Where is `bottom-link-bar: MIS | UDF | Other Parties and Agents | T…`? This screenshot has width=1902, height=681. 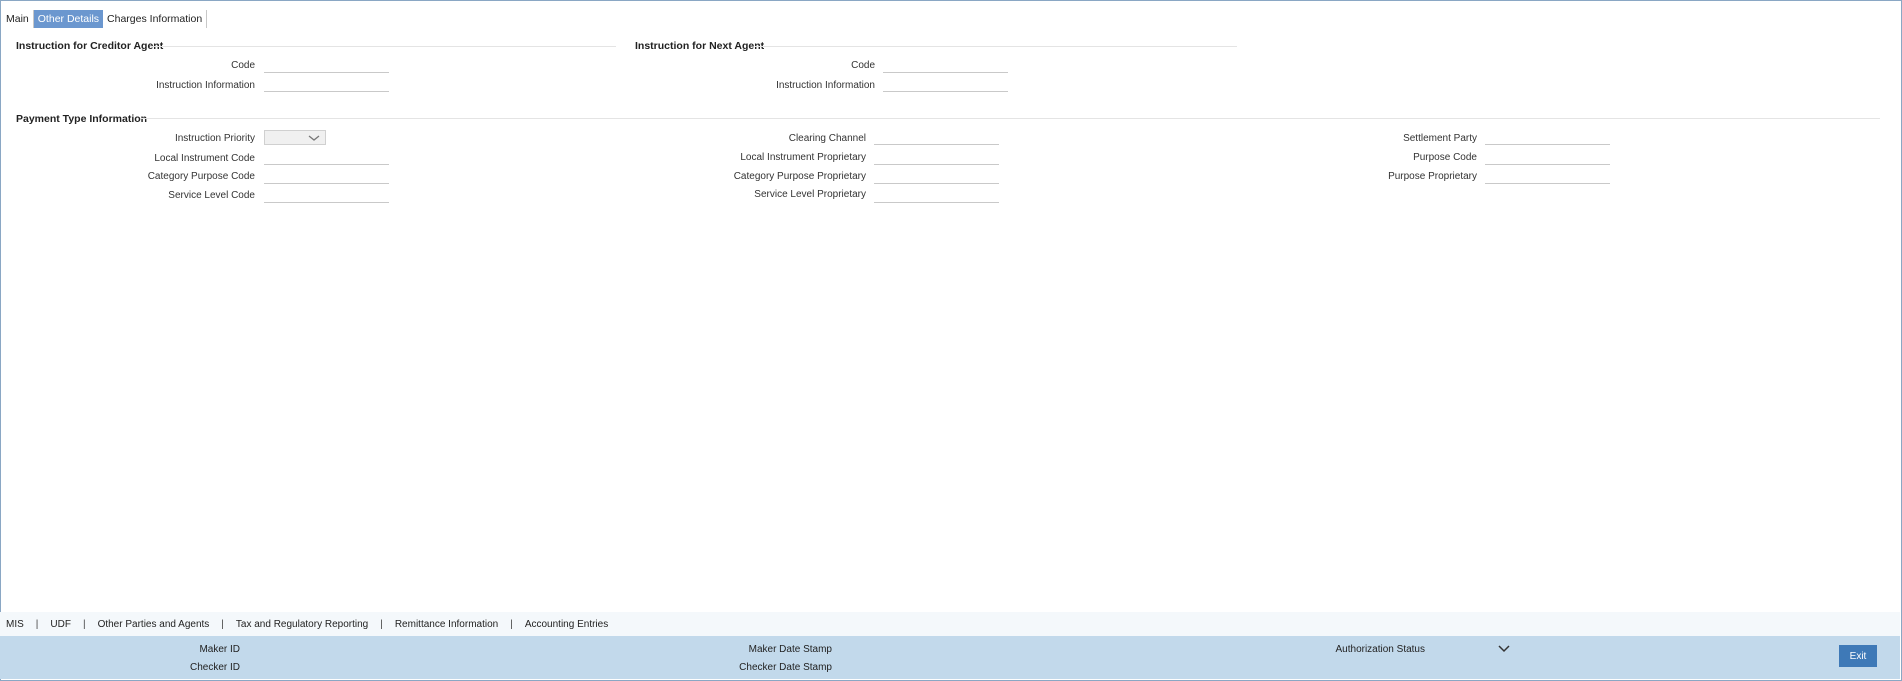 bottom-link-bar: MIS | UDF | Other Parties and Agents | T… is located at coordinates (950, 624).